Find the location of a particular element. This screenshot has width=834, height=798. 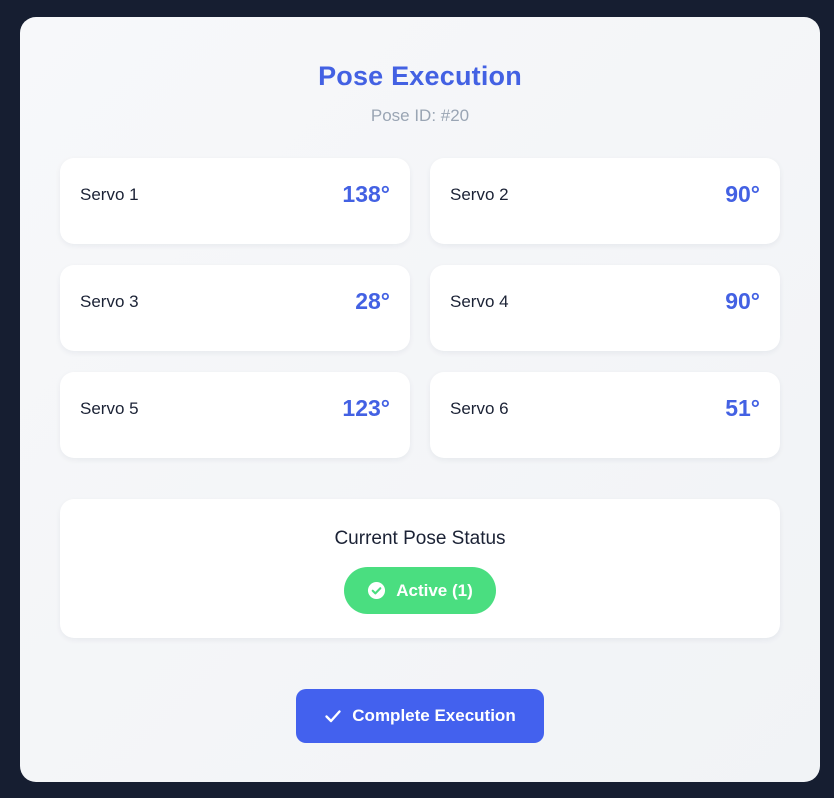

servo-angle: 138° is located at coordinates (366, 194).